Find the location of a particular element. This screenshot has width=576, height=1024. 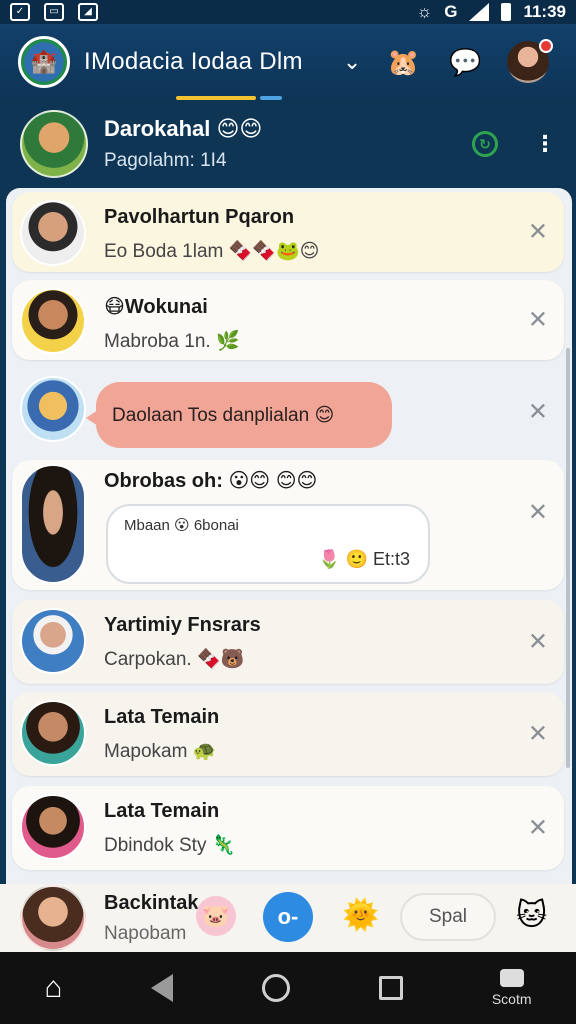

scrollbar is located at coordinates (568, 558).